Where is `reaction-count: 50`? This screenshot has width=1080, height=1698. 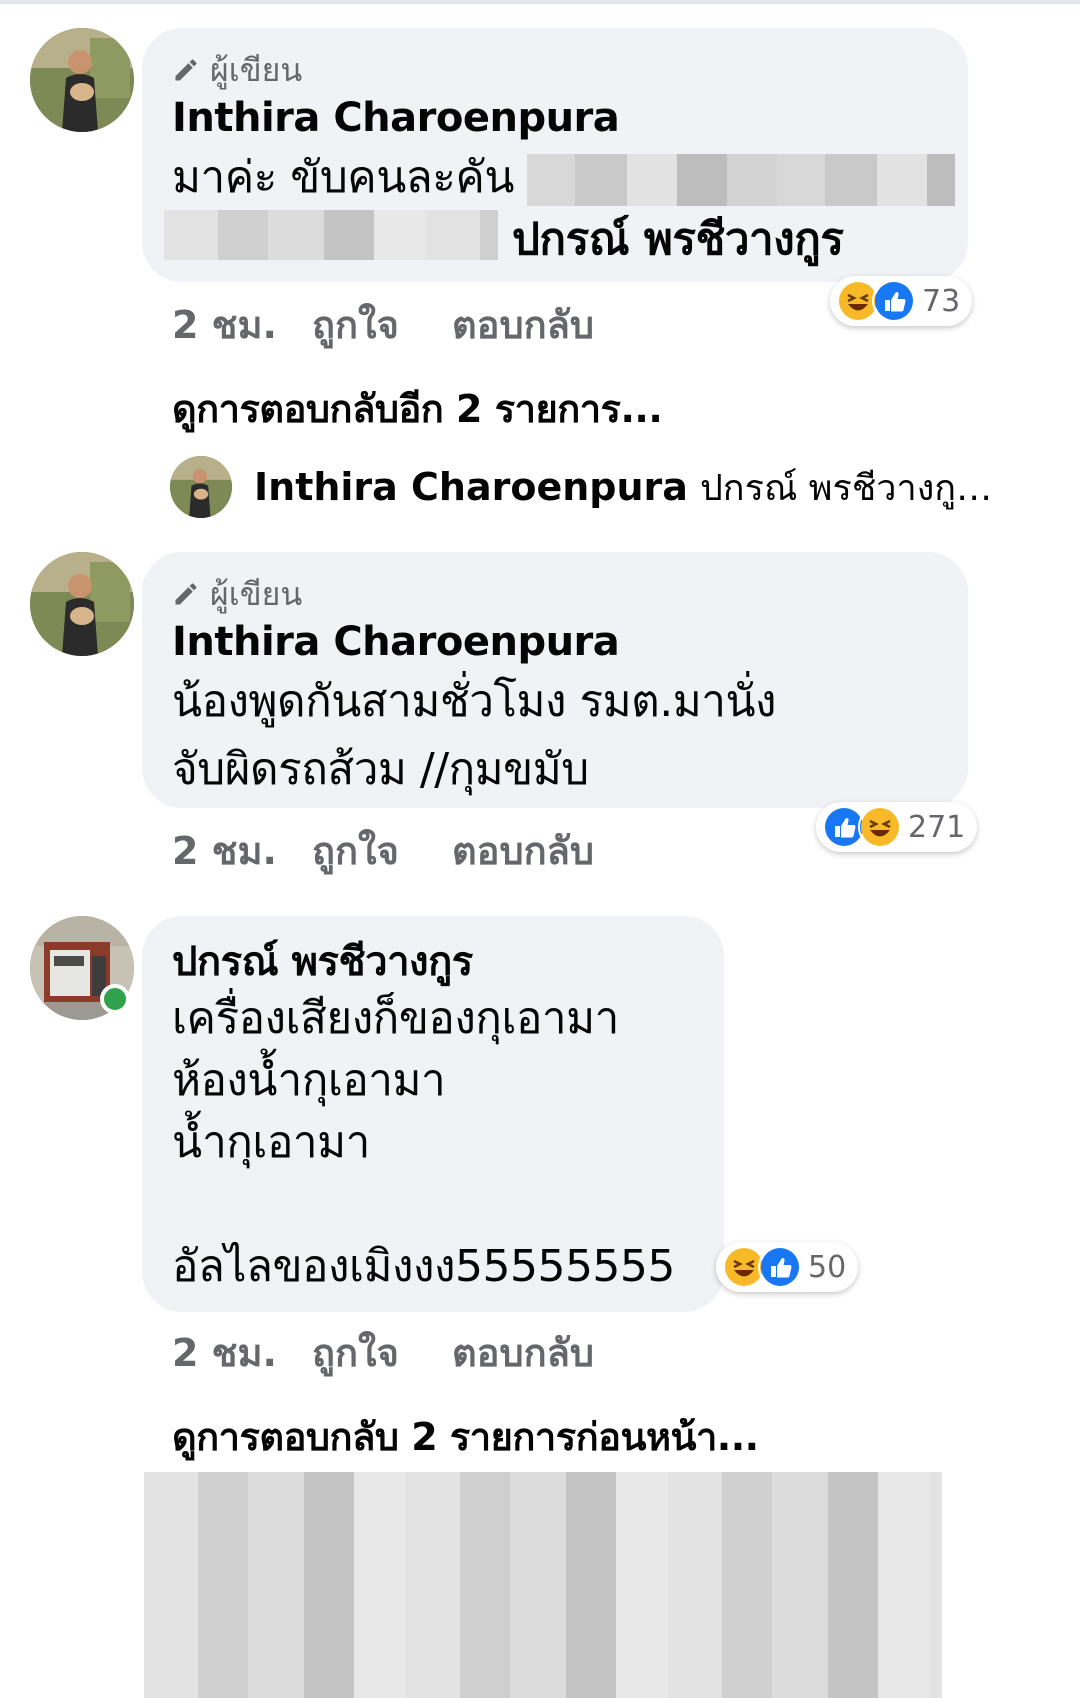
reaction-count: 50 is located at coordinates (827, 1267).